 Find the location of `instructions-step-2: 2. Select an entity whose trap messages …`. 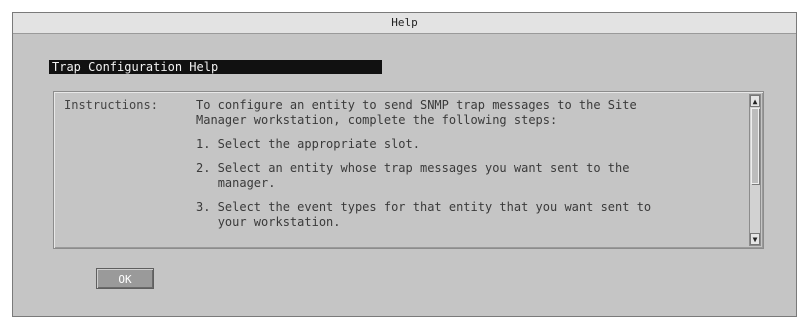

instructions-step-2: 2. Select an entity whose trap messages … is located at coordinates (413, 175).